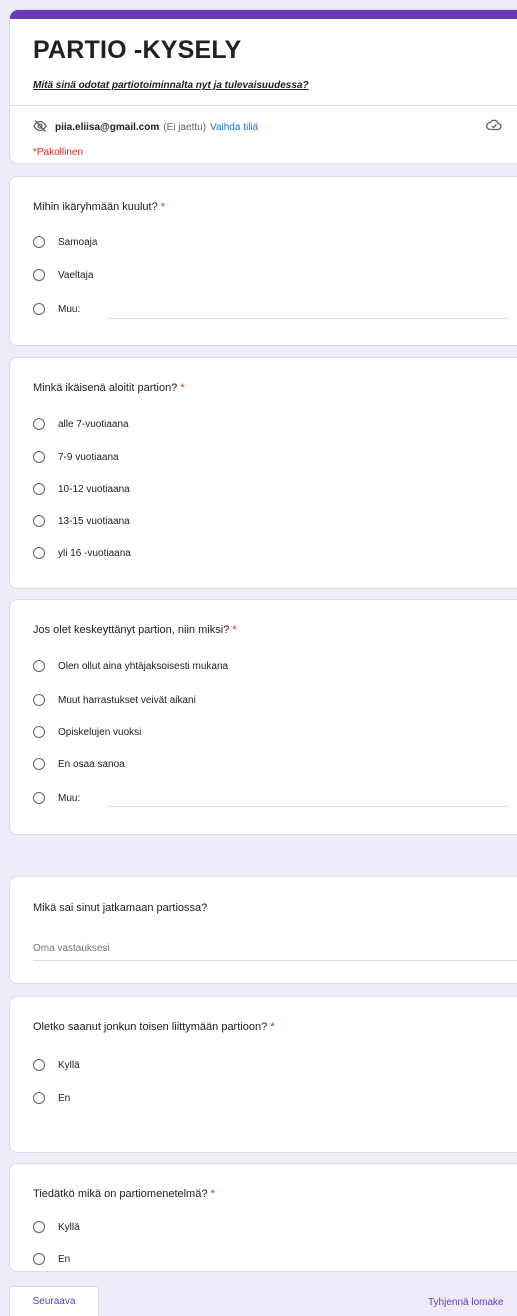  What do you see at coordinates (76, 457) in the screenshot?
I see `radio-option: 7-9 vuotiaana` at bounding box center [76, 457].